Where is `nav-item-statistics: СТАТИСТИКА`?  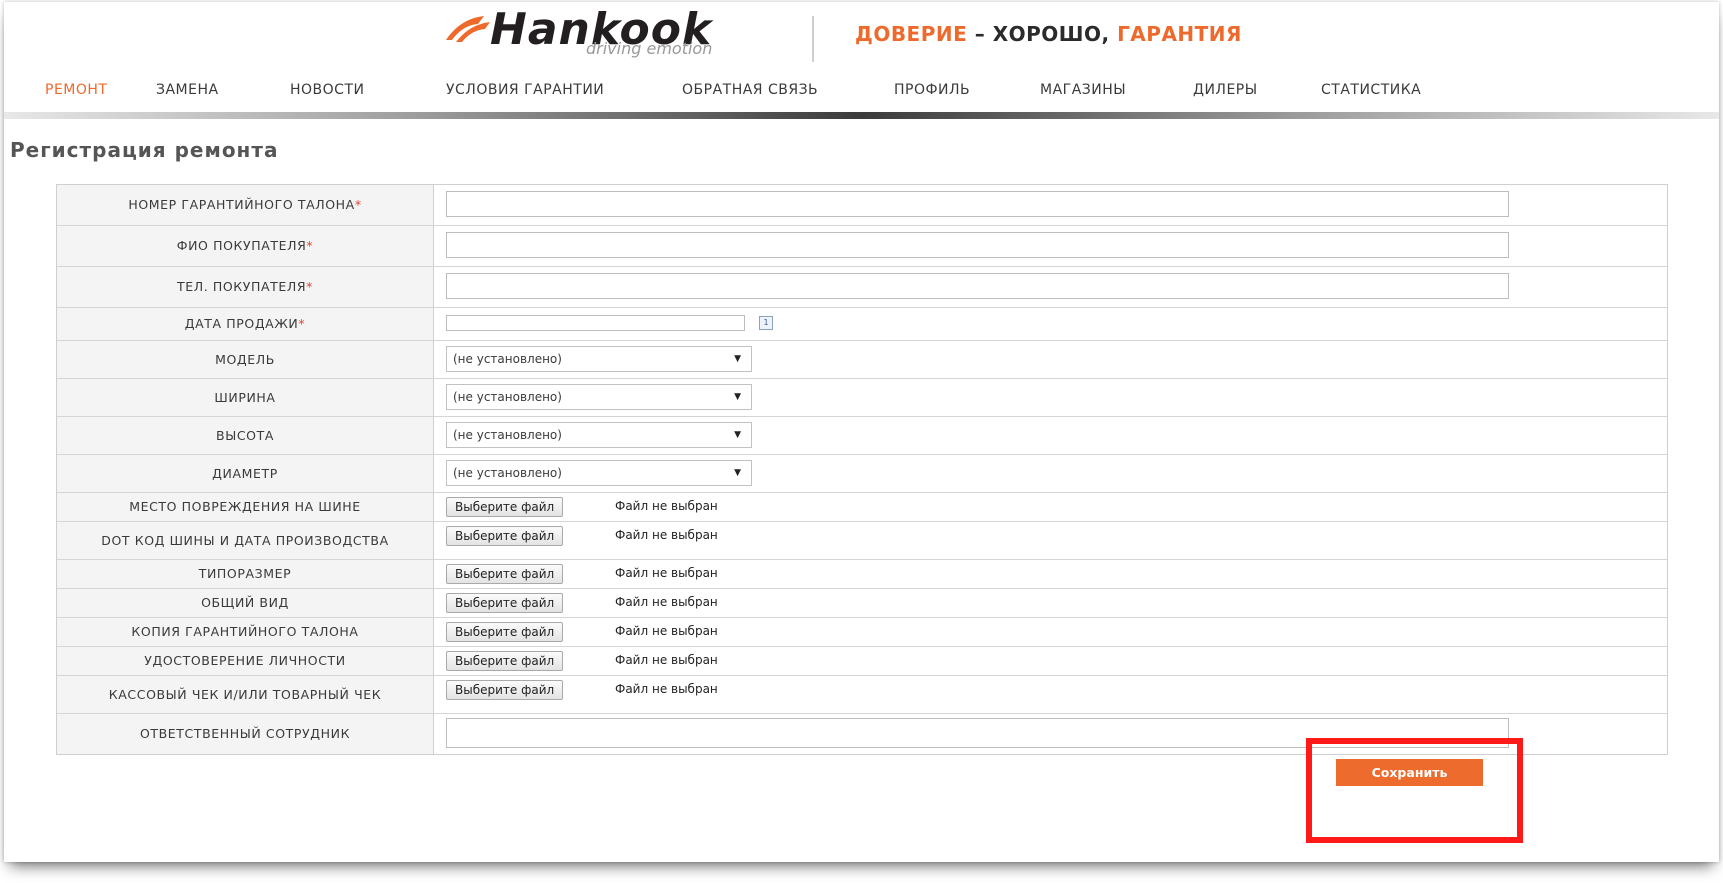
nav-item-statistics: СТАТИСТИКА is located at coordinates (1371, 90).